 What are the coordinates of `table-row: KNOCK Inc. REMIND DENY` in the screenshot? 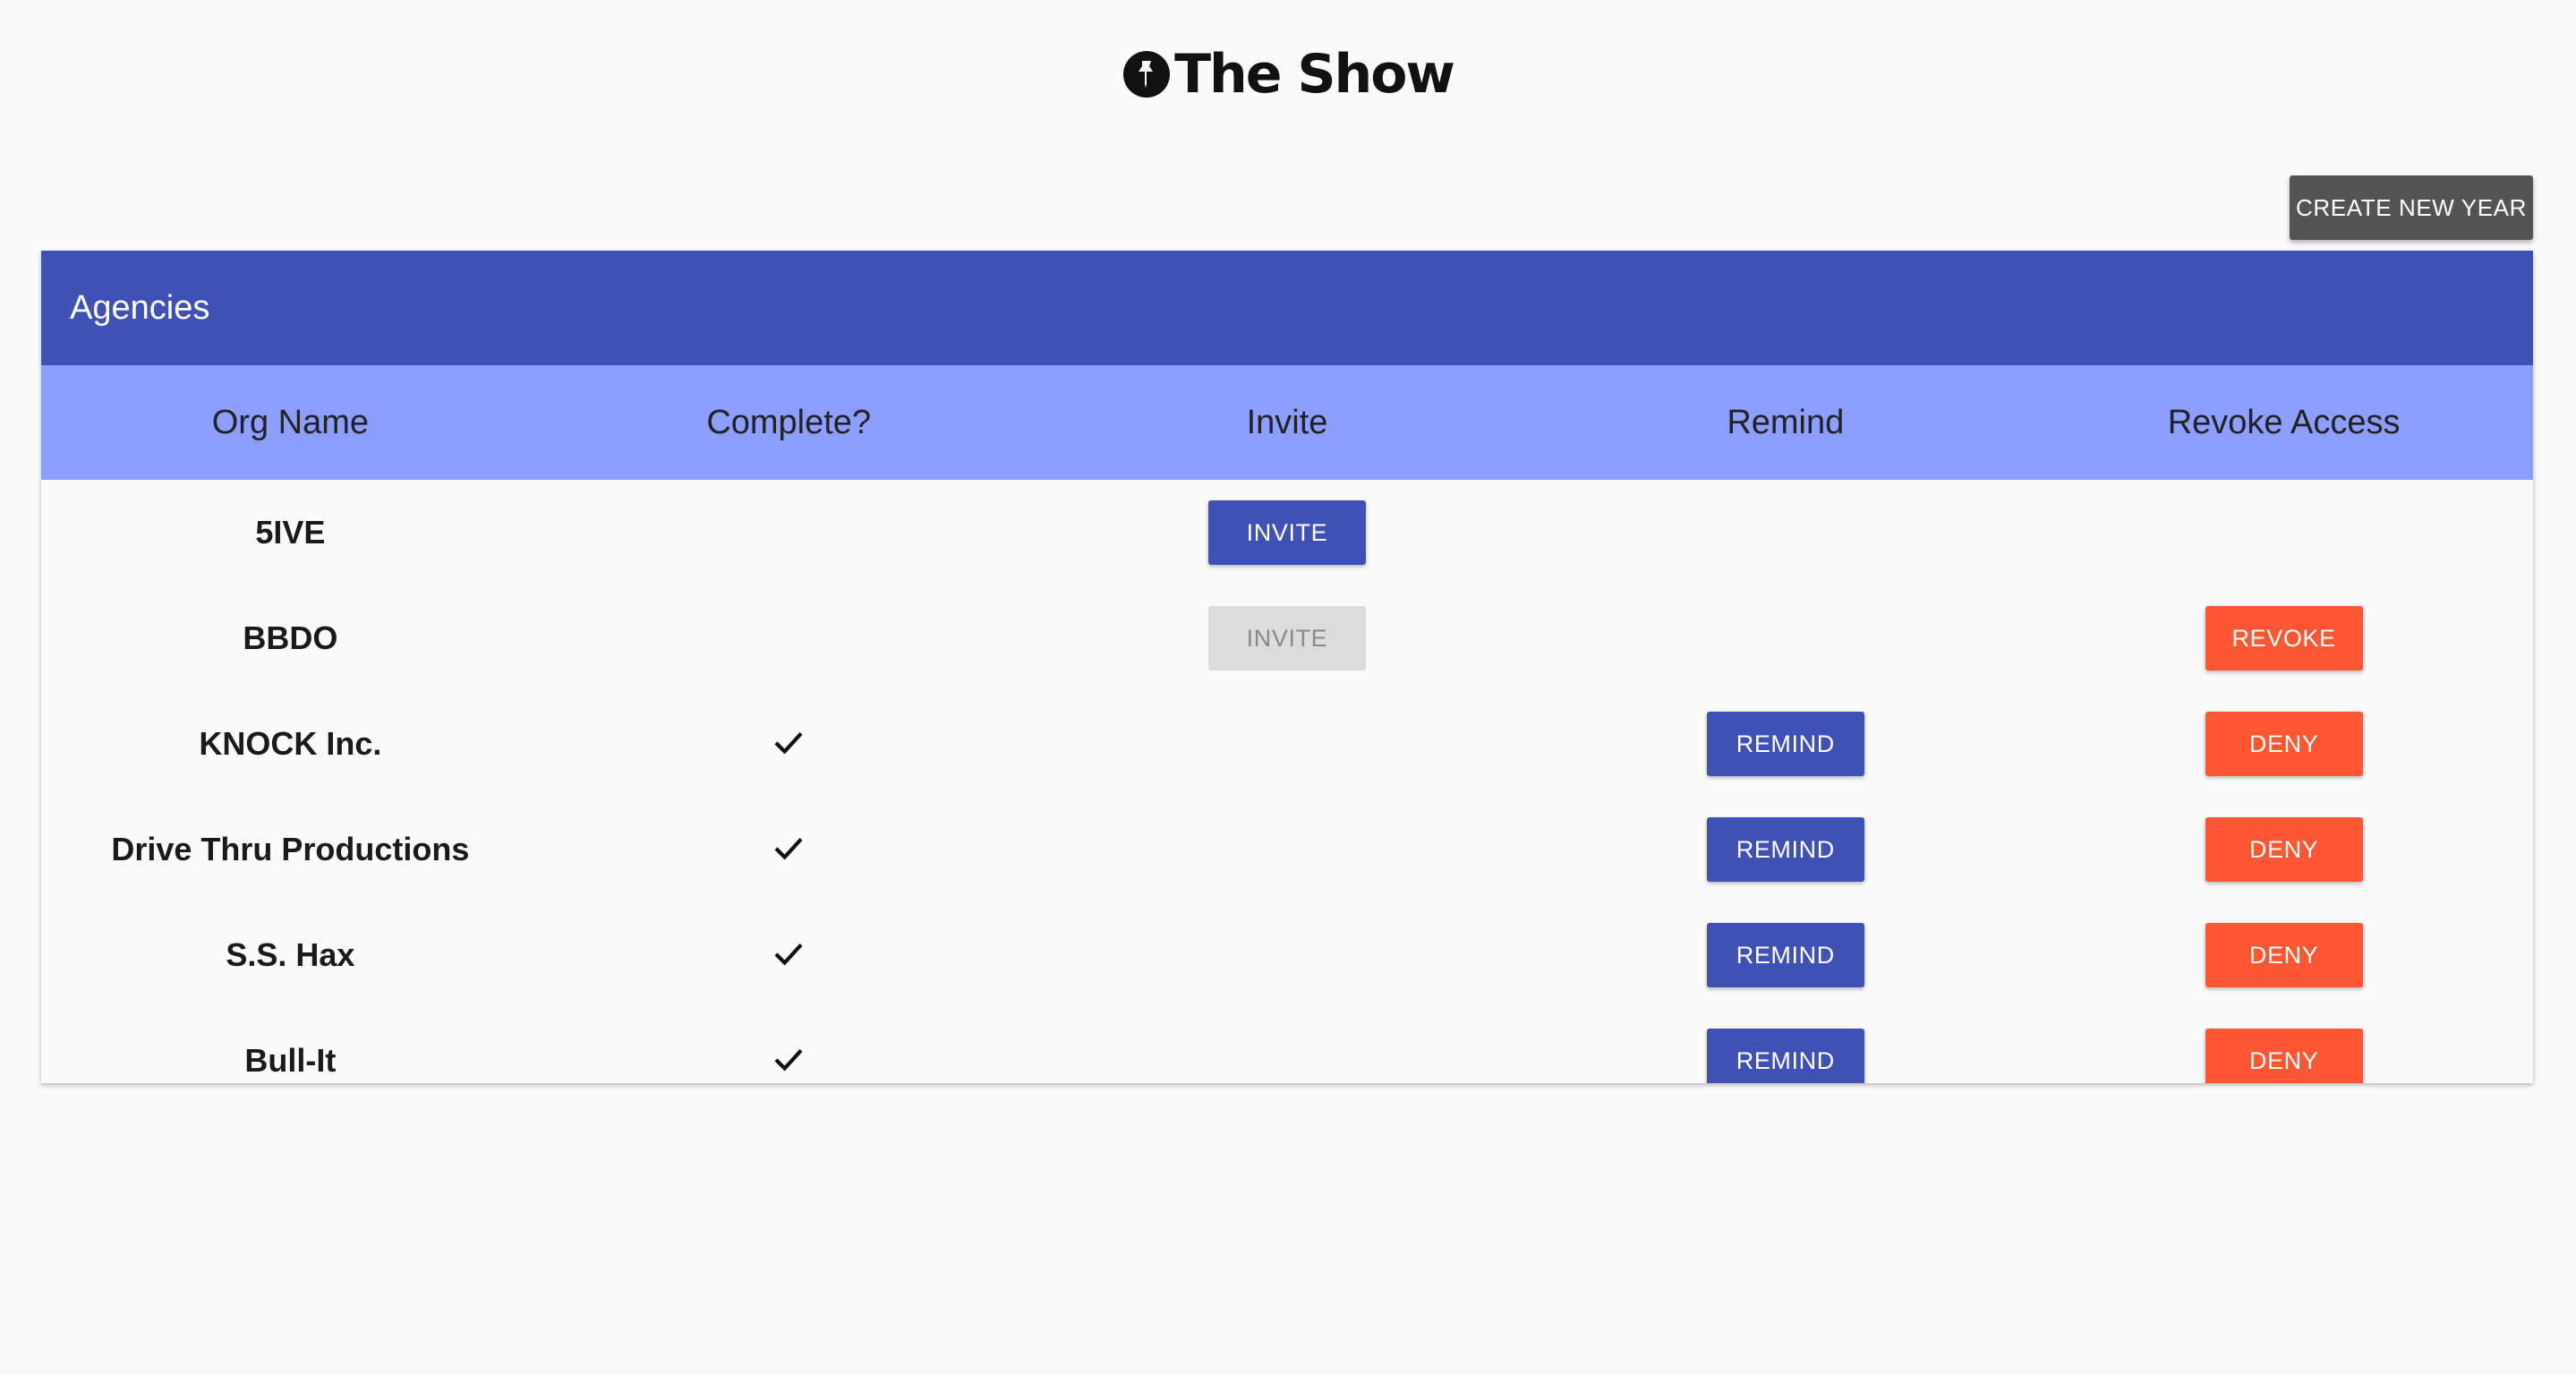 It's located at (1287, 744).